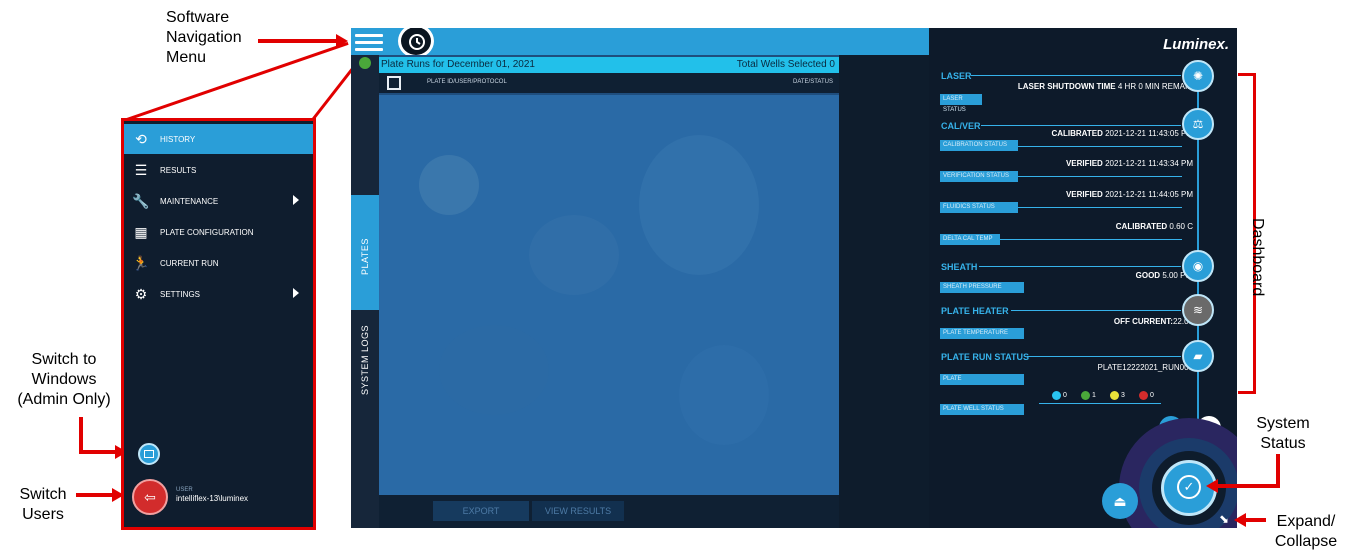  I want to click on plate-heater-title: PLATE HEATER, so click(975, 311).